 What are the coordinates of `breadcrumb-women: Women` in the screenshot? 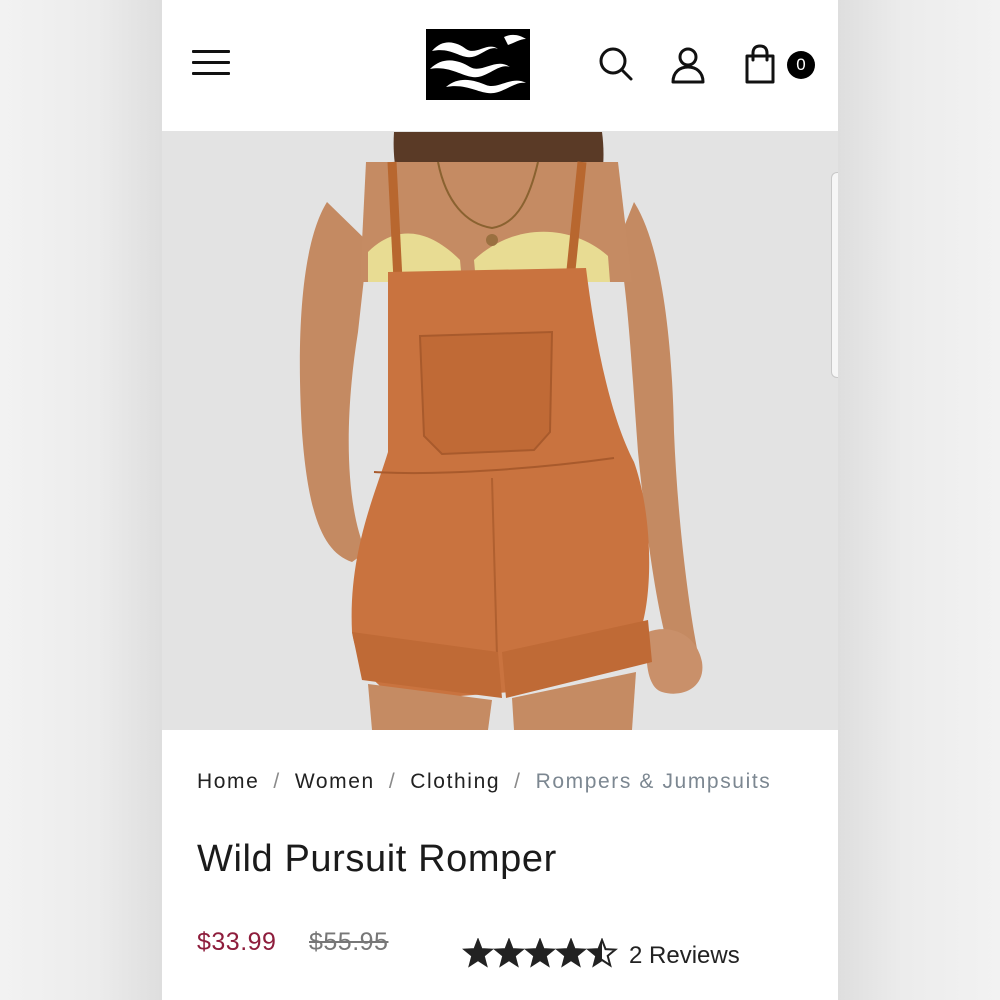 It's located at (335, 781).